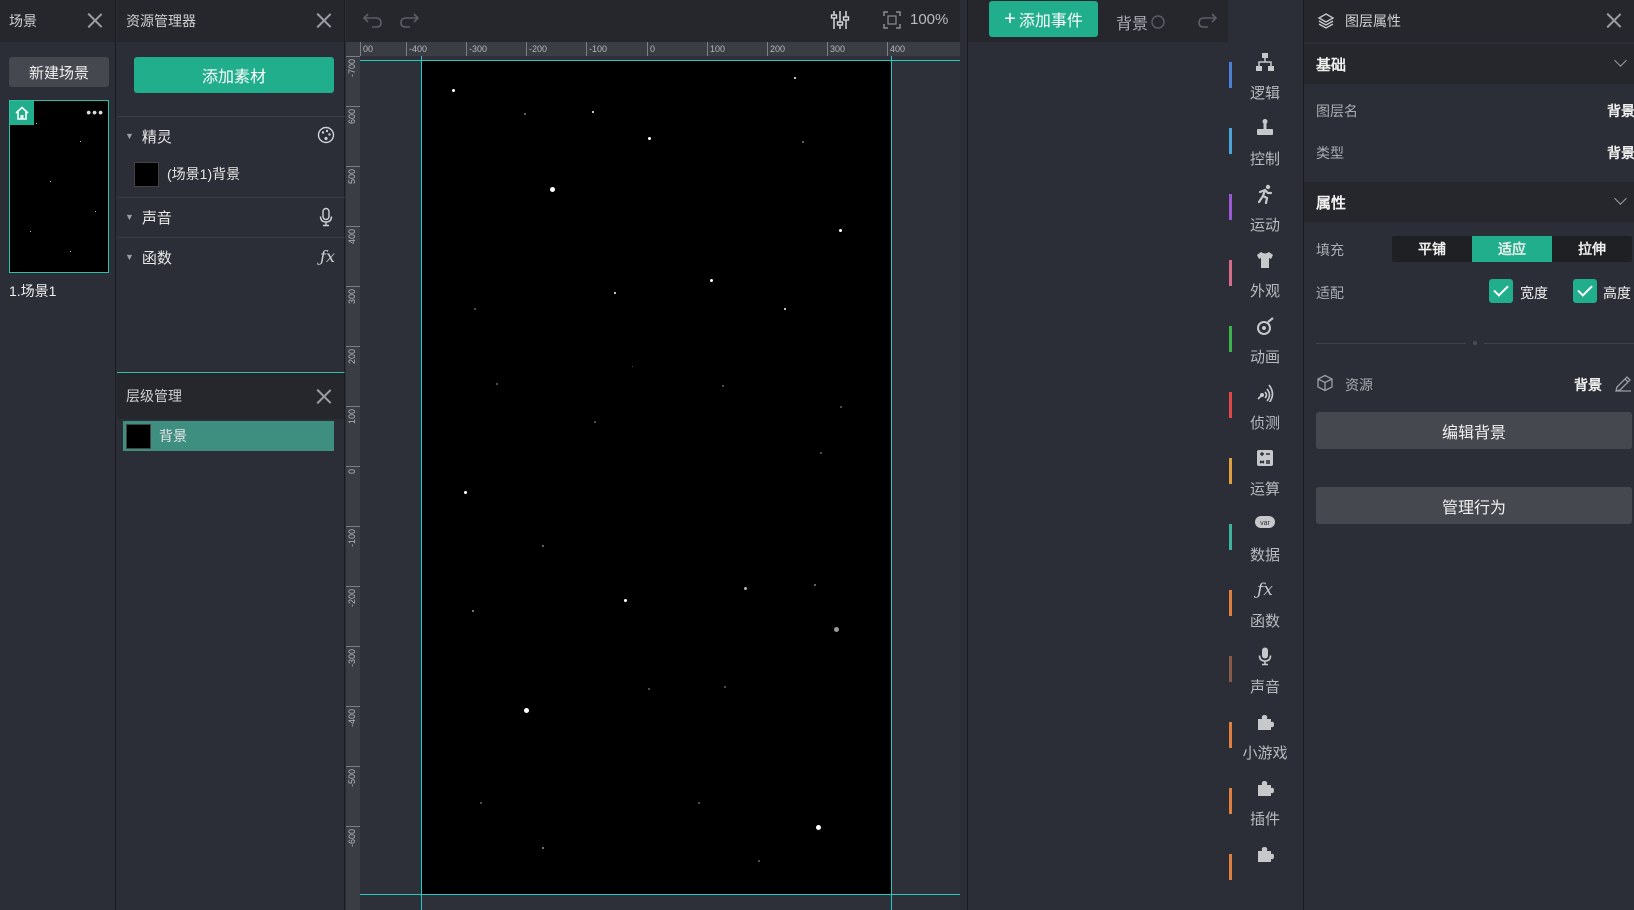 Image resolution: width=1634 pixels, height=910 pixels. I want to click on category-sensing: 侦测, so click(1265, 405).